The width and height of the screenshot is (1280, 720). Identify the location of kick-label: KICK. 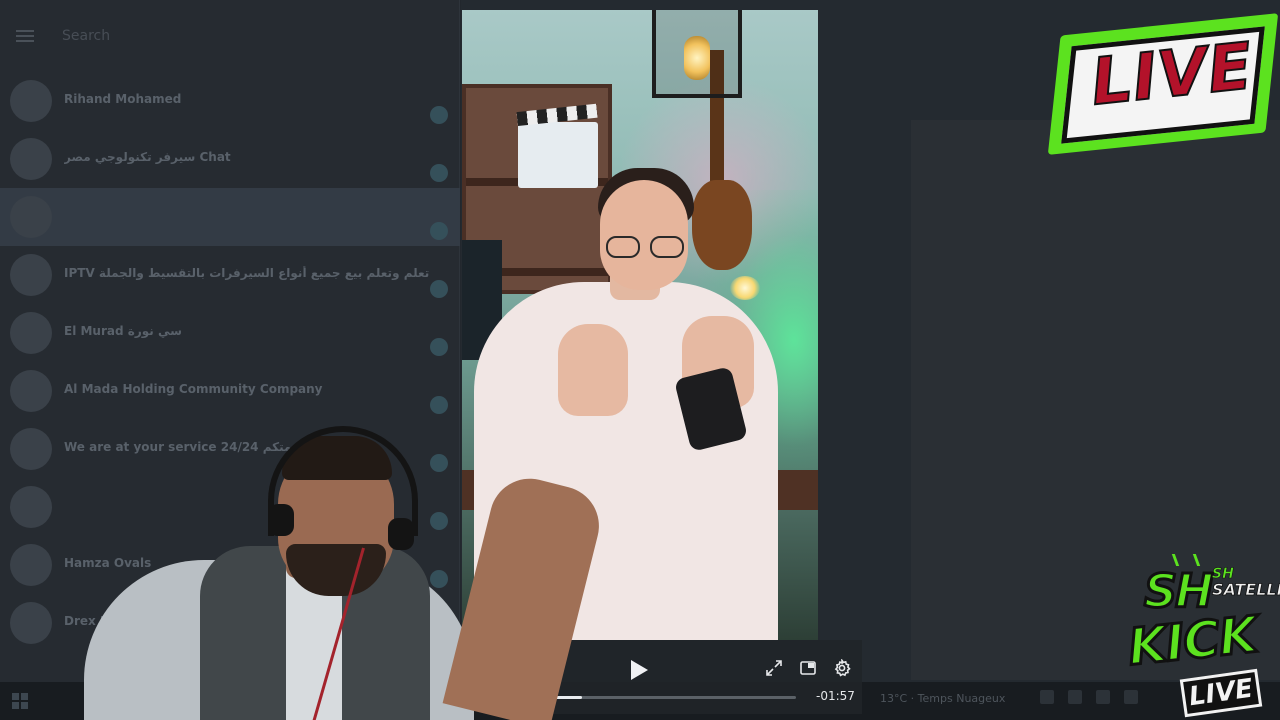
(1192, 641).